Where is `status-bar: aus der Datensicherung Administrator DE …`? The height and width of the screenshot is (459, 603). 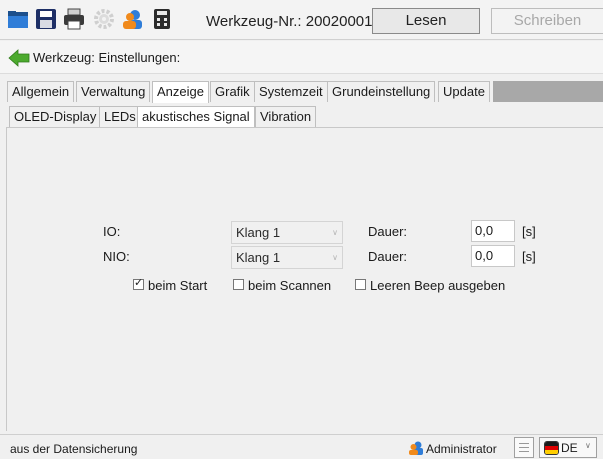 status-bar: aus der Datensicherung Administrator DE … is located at coordinates (301, 446).